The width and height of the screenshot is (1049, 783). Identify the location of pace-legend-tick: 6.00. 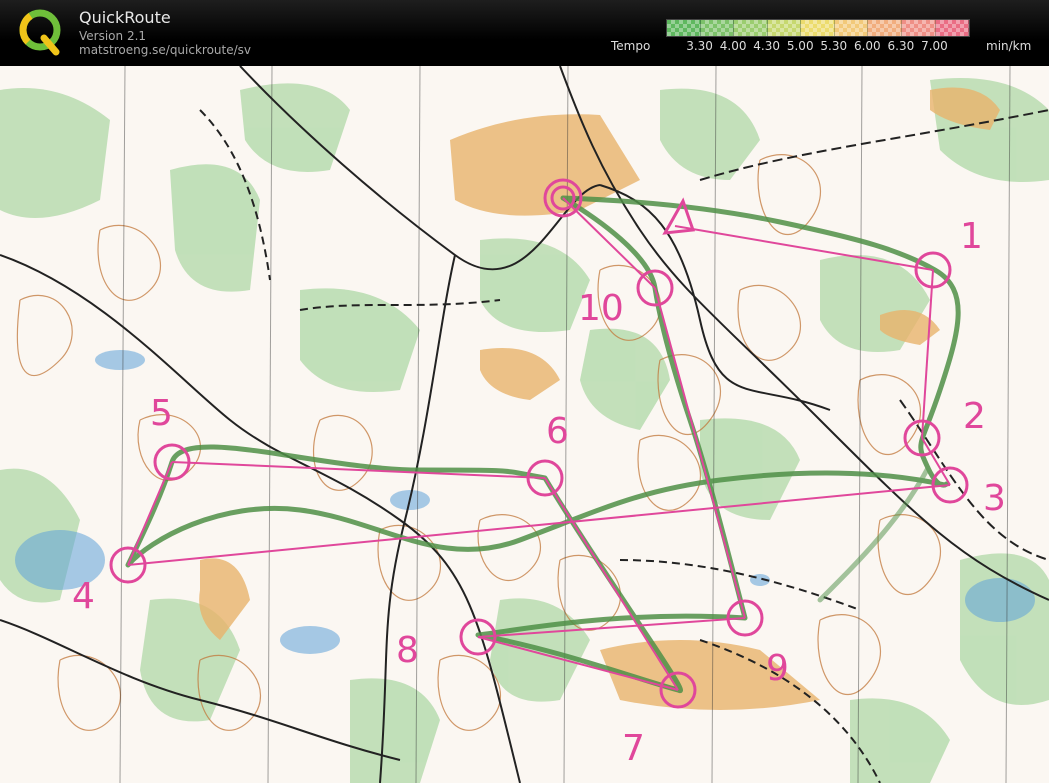
(867, 46).